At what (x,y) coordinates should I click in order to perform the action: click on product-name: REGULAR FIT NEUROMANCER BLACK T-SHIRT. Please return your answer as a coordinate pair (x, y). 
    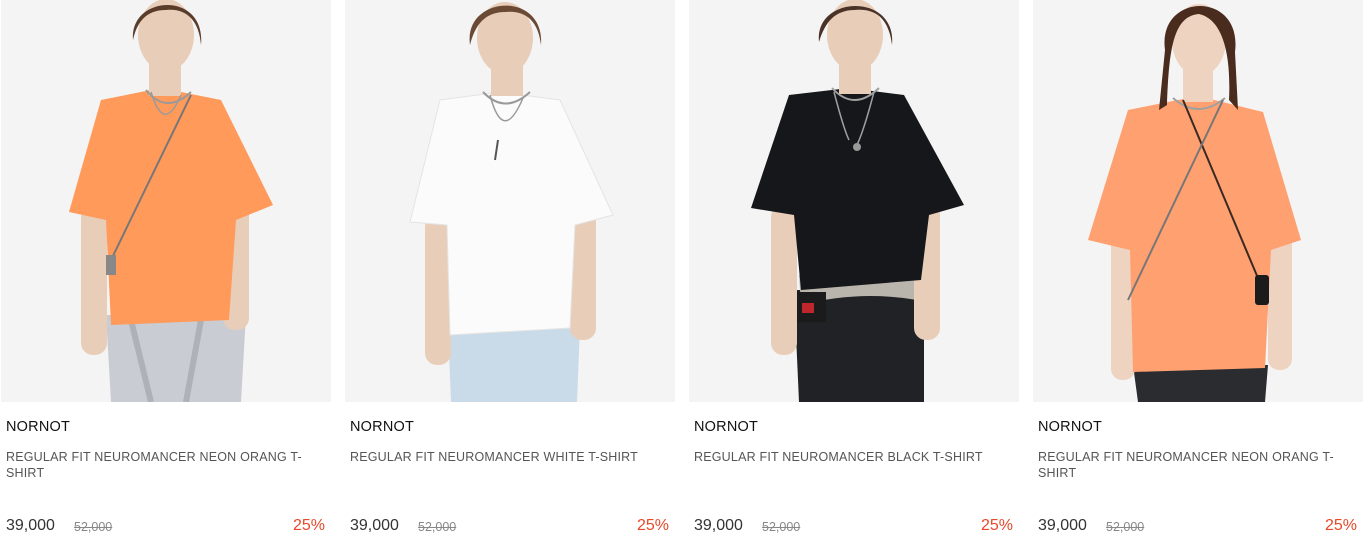
    Looking at the image, I should click on (853, 457).